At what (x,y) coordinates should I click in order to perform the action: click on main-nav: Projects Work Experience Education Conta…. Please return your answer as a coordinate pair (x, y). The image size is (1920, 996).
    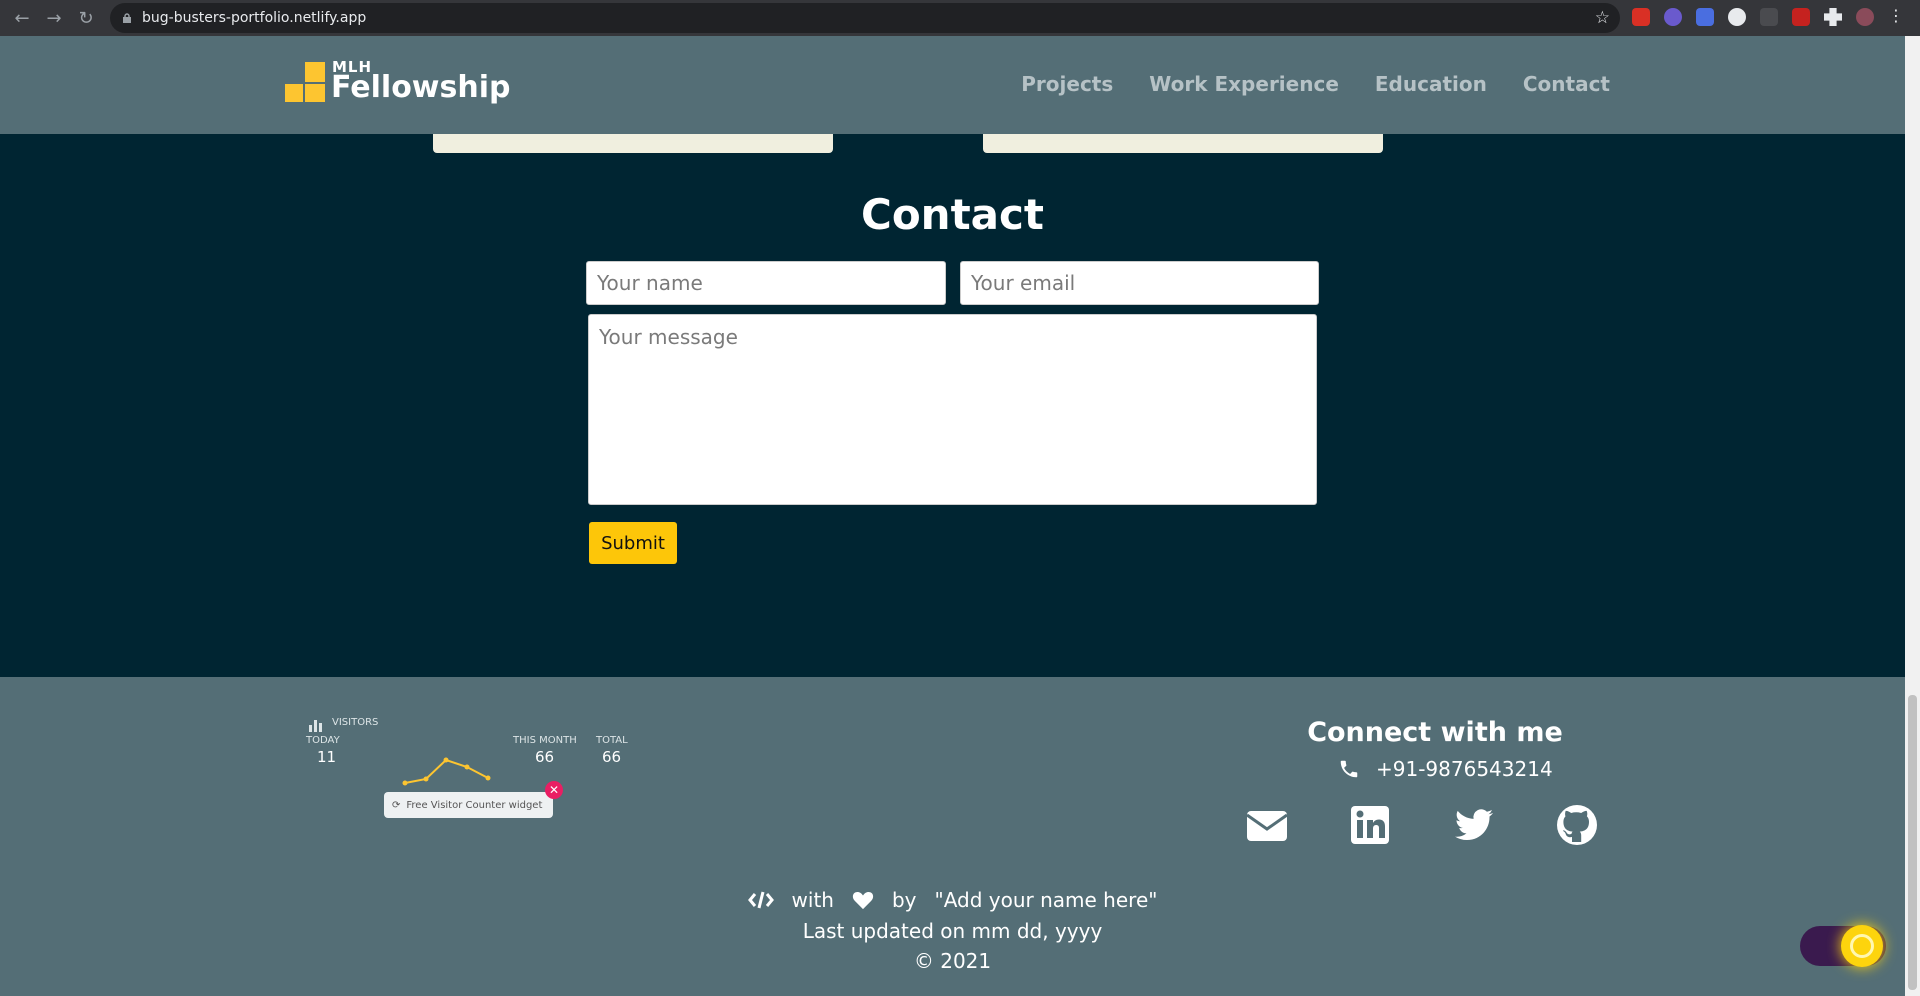
    Looking at the image, I should click on (1315, 84).